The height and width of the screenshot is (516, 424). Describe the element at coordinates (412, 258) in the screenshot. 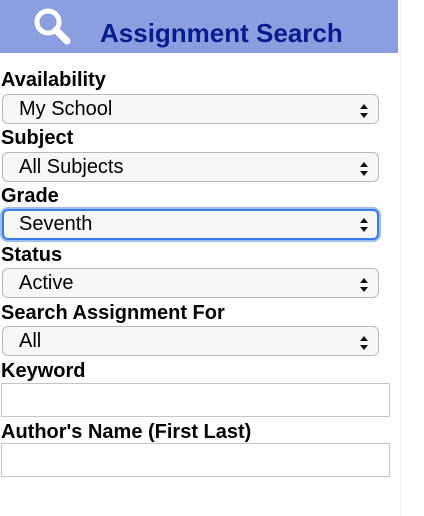

I see `content-divider` at that location.